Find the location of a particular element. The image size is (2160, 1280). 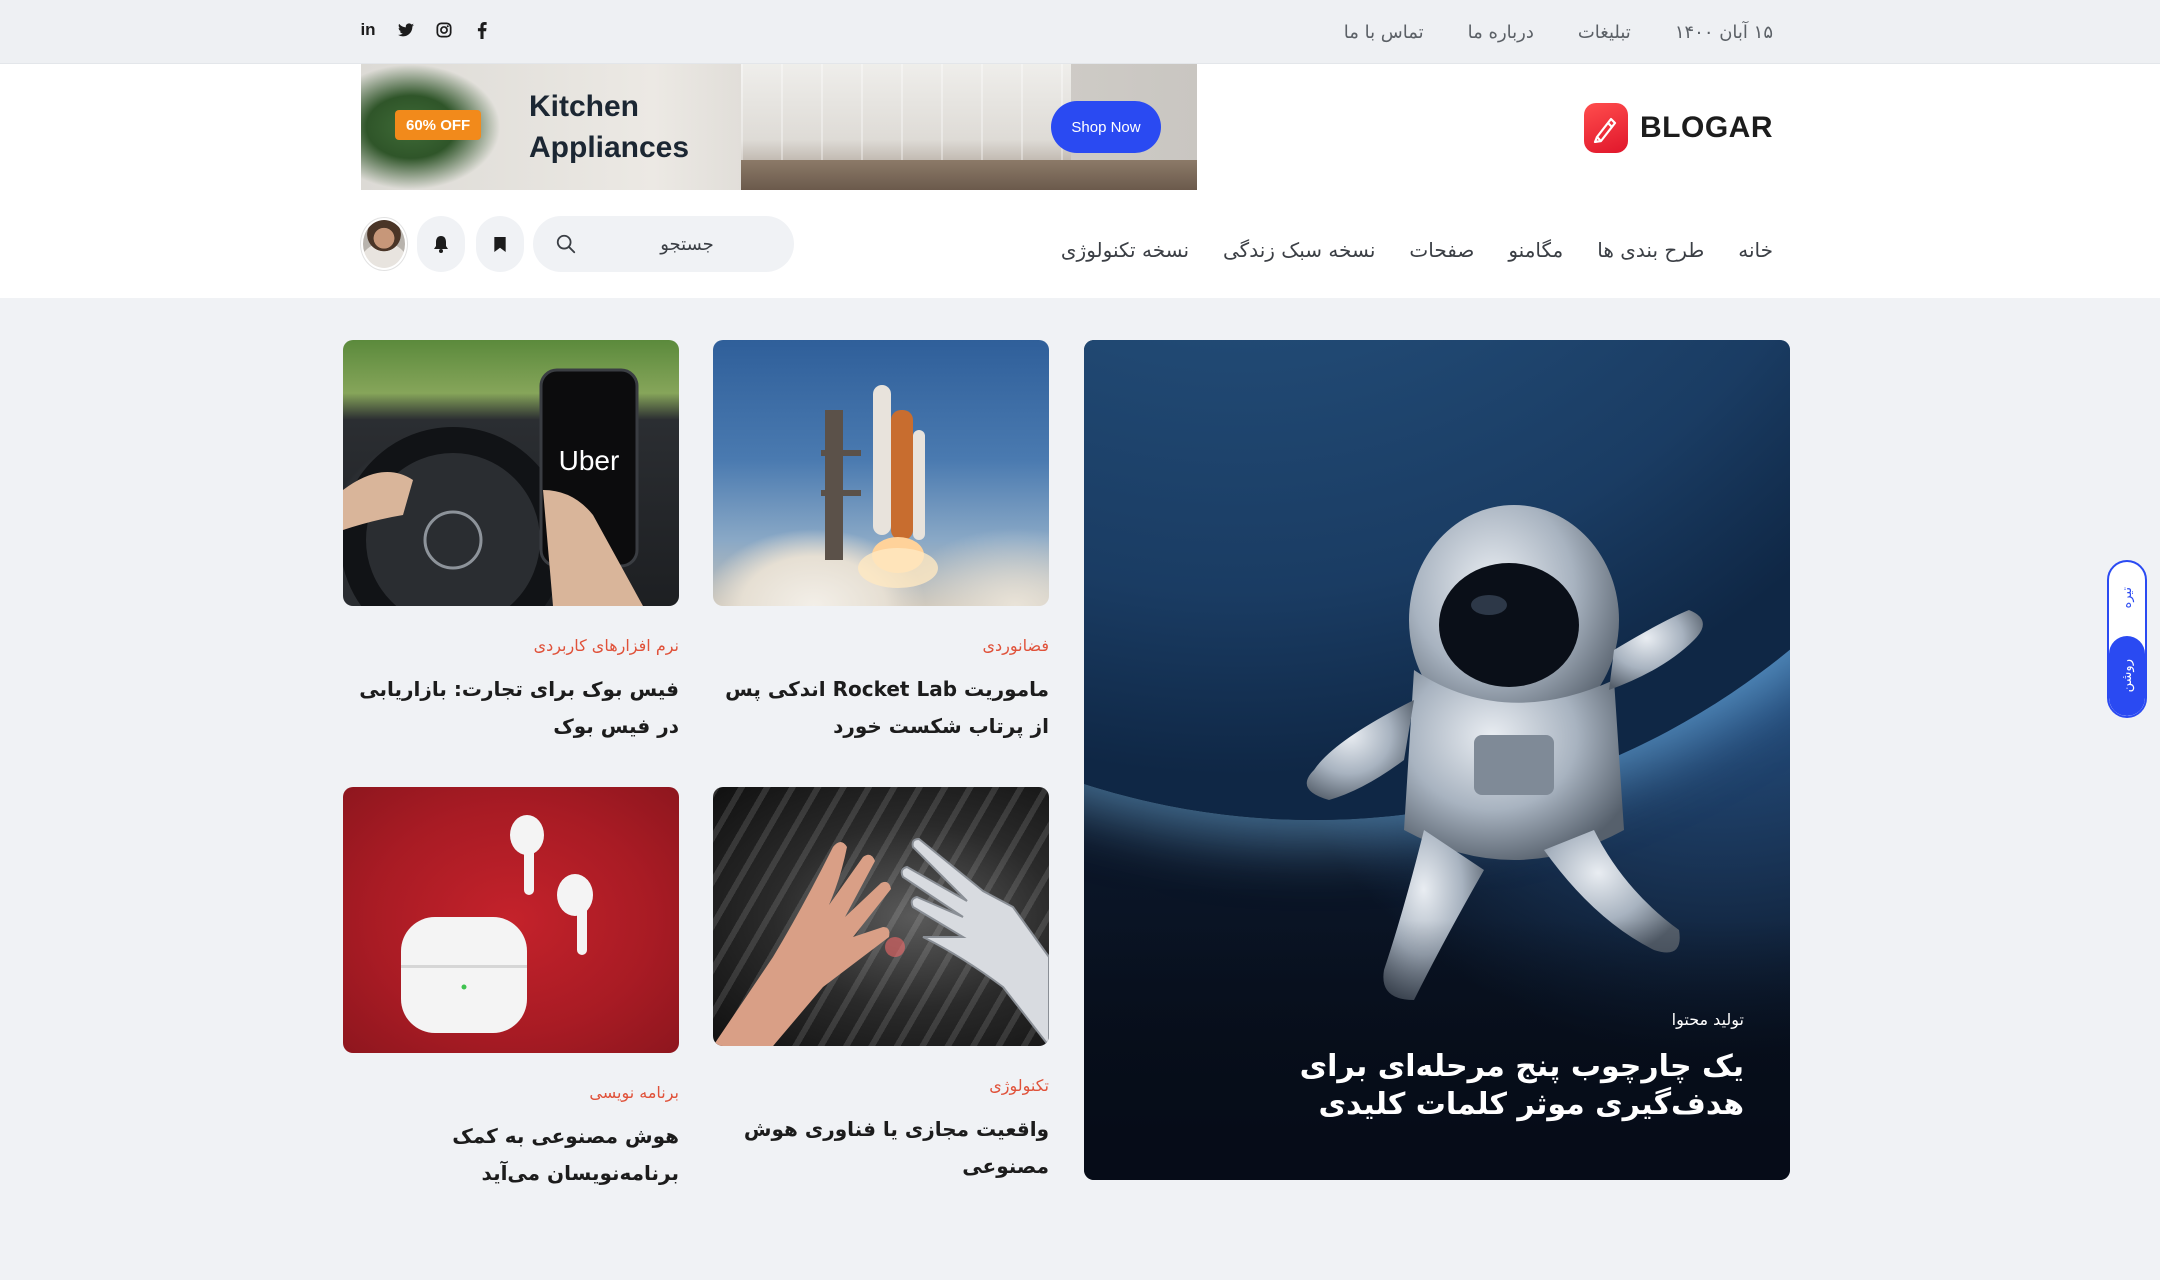

instagram-icon is located at coordinates (444, 30).